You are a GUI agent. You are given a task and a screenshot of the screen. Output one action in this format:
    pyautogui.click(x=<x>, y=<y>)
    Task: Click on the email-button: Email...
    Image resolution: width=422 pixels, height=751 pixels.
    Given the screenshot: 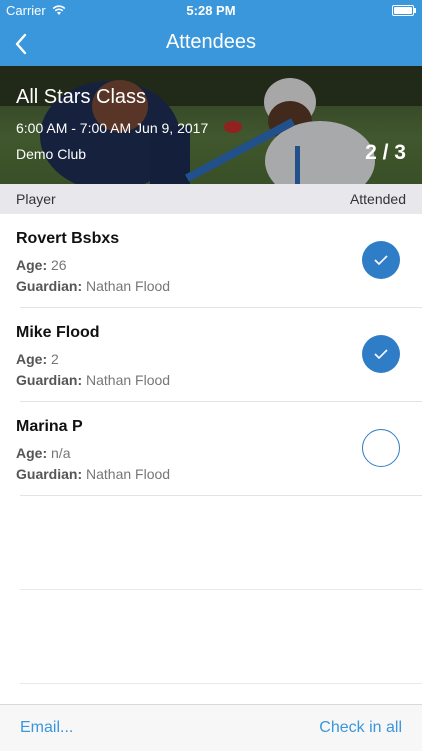 What is the action you would take?
    pyautogui.click(x=46, y=728)
    